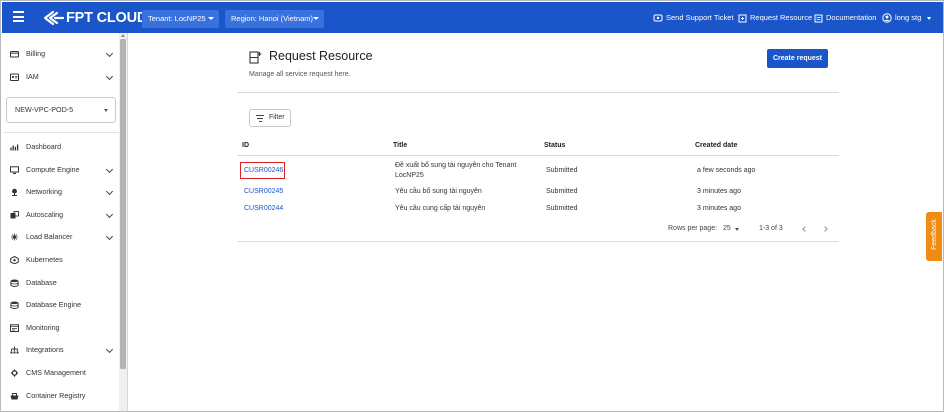 Image resolution: width=944 pixels, height=412 pixels. What do you see at coordinates (716, 145) in the screenshot?
I see `column-header-created-date: Created date` at bounding box center [716, 145].